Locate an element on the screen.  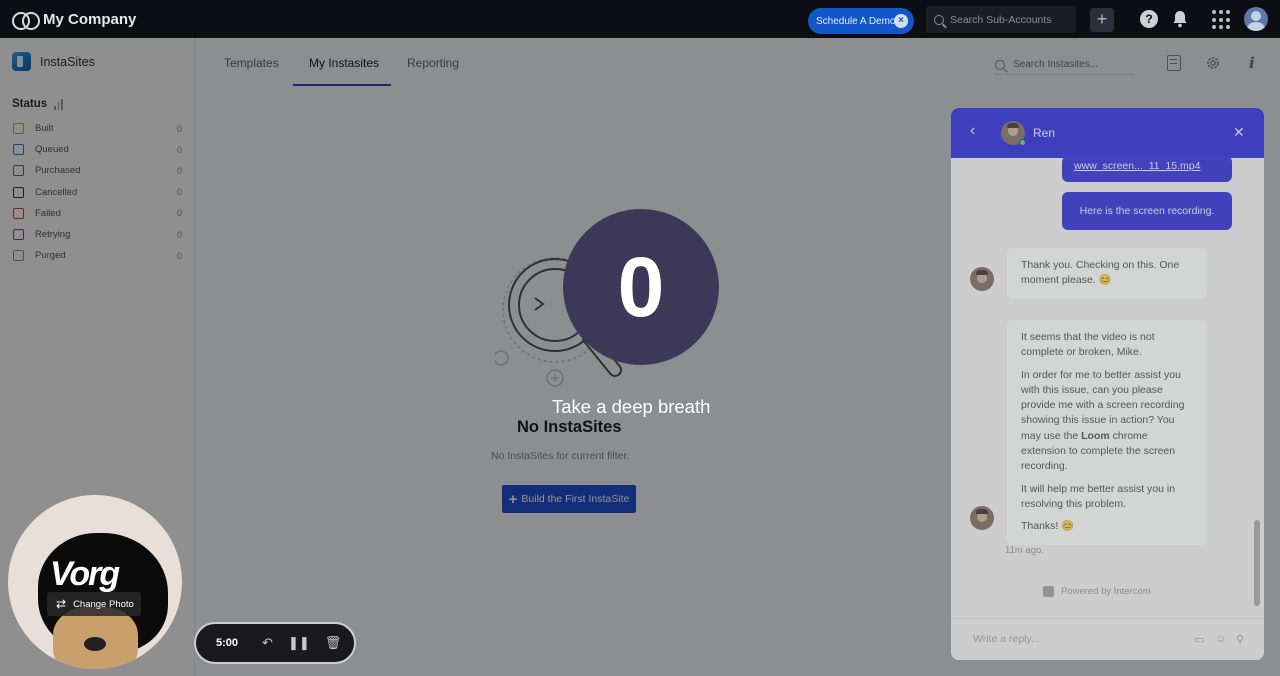
company-logo: My Company is located at coordinates (74, 20).